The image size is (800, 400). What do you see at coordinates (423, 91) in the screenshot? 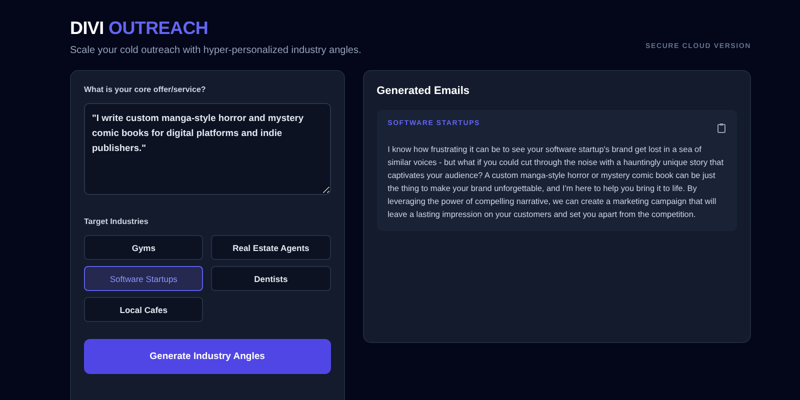
I see `results-title: Generated Emails` at bounding box center [423, 91].